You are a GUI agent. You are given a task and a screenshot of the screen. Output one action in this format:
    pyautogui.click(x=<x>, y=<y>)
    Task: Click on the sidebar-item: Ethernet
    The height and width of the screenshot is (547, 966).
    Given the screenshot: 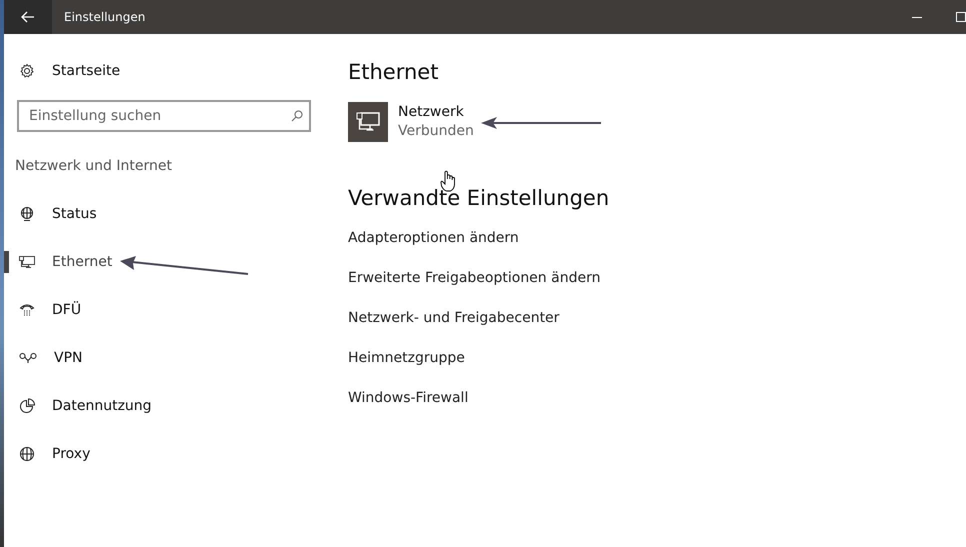 What is the action you would take?
    pyautogui.click(x=169, y=262)
    